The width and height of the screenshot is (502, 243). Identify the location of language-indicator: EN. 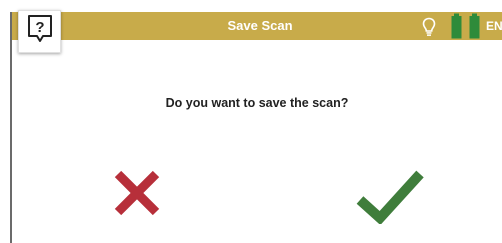
(494, 26).